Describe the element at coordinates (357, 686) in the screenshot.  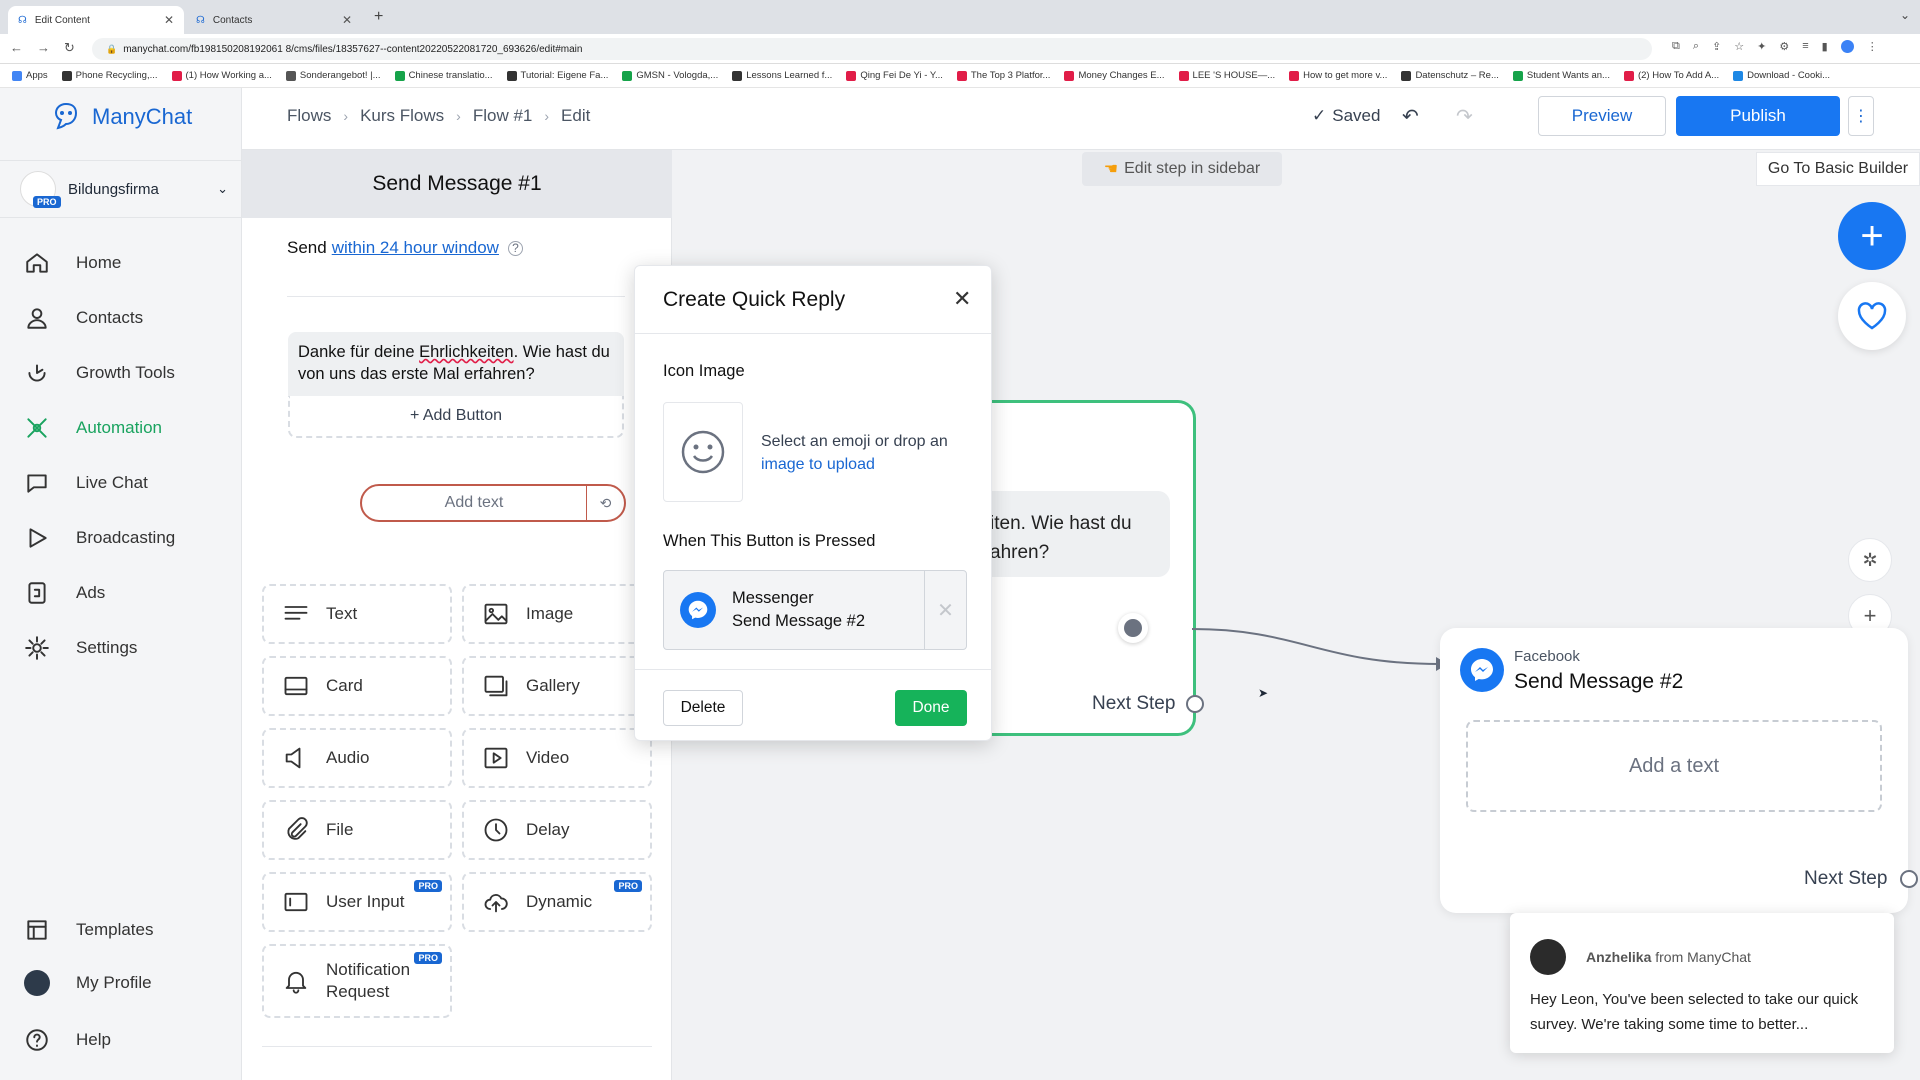
I see `block-card-button: Card` at that location.